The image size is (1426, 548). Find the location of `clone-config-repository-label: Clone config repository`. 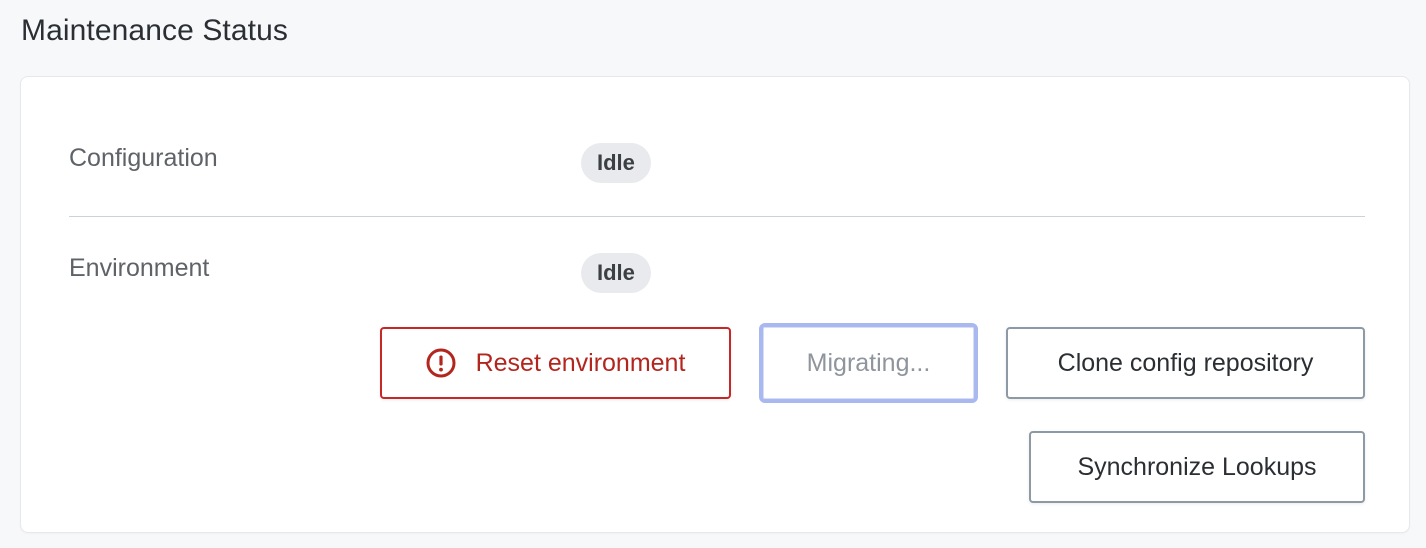

clone-config-repository-label: Clone config repository is located at coordinates (1185, 362).